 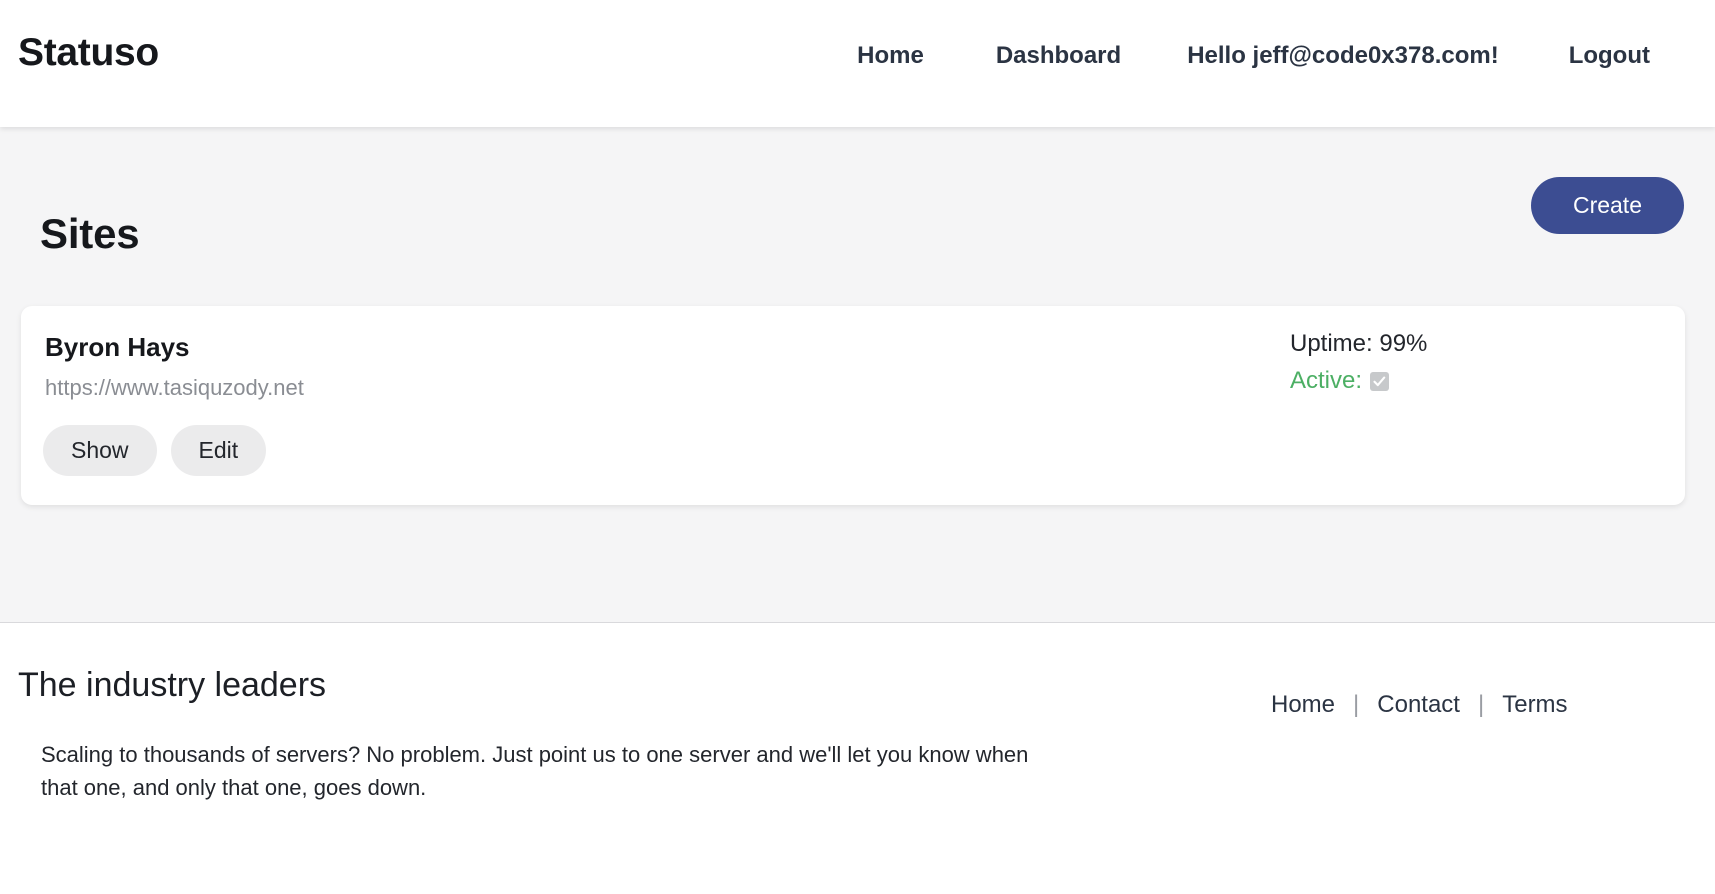 I want to click on footer-link-terms: Terms, so click(x=1534, y=704).